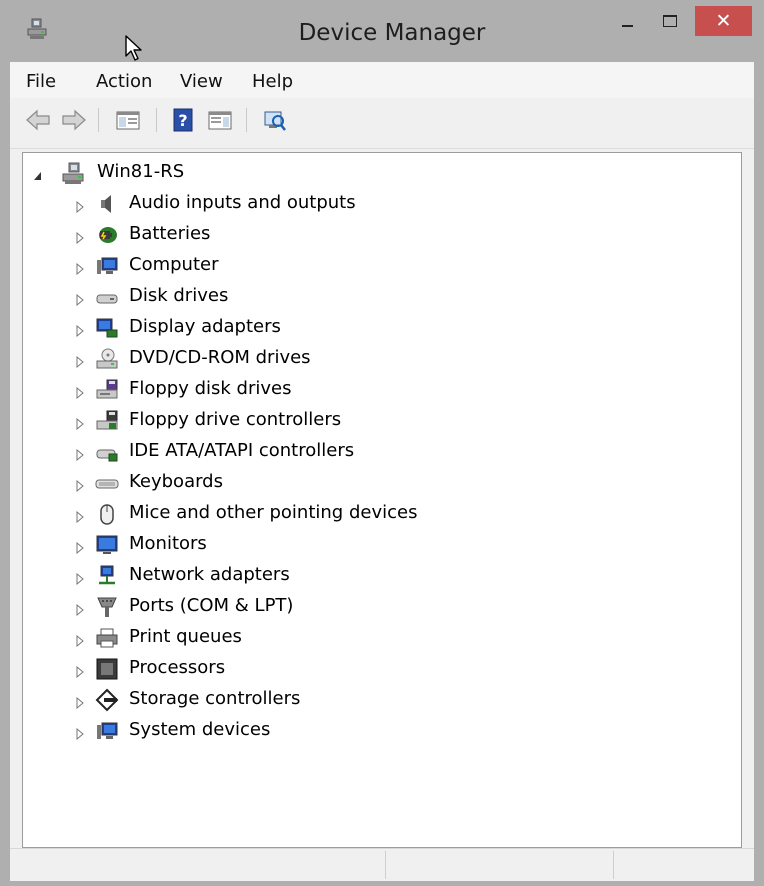 The image size is (764, 886). I want to click on tree-item-label: Storage controllers, so click(215, 698).